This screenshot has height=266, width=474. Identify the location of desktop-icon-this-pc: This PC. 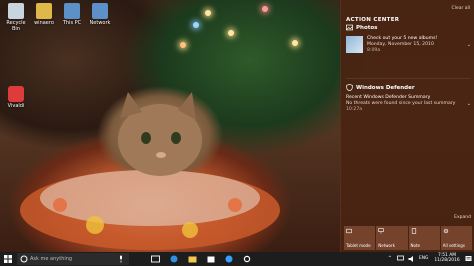
(72, 14).